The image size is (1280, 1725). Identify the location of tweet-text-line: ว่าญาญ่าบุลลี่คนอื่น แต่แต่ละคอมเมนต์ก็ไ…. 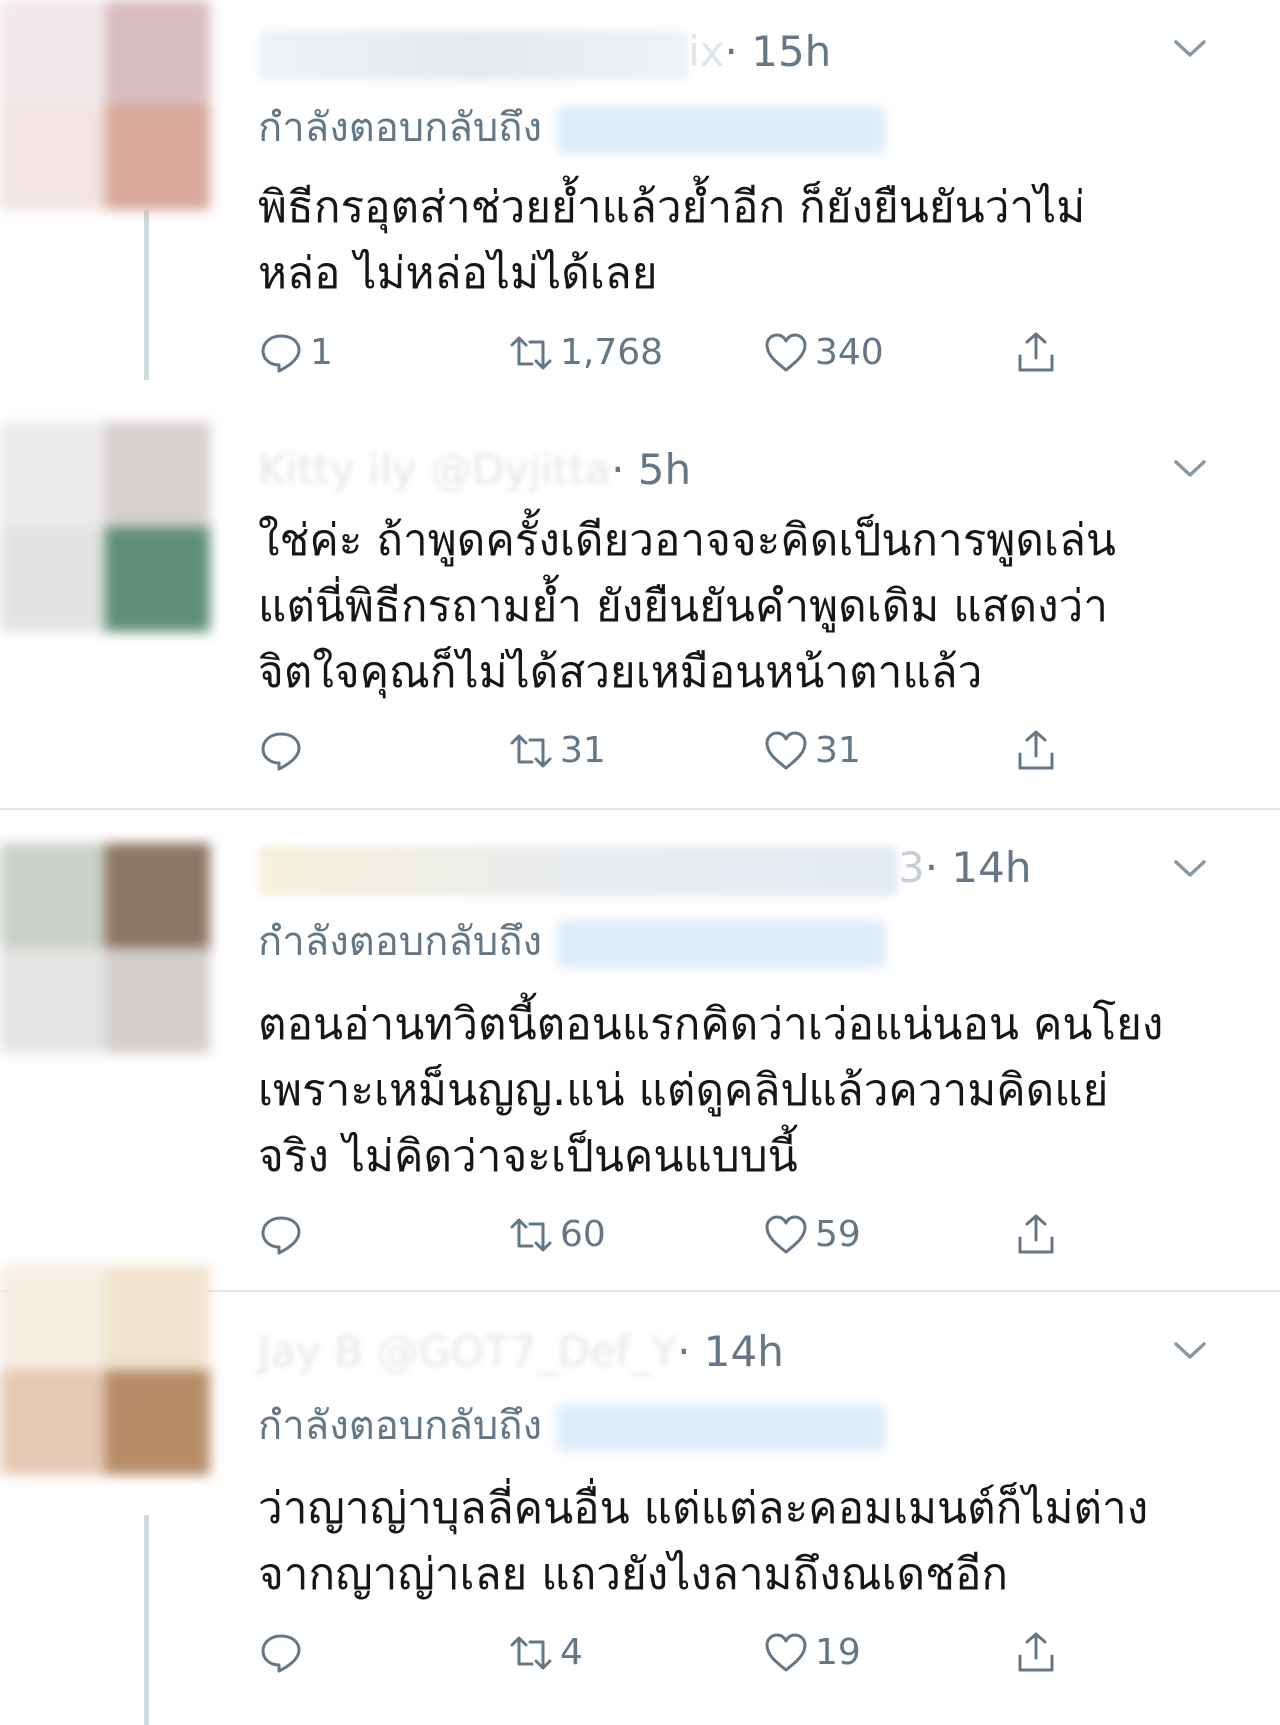
(703, 1508).